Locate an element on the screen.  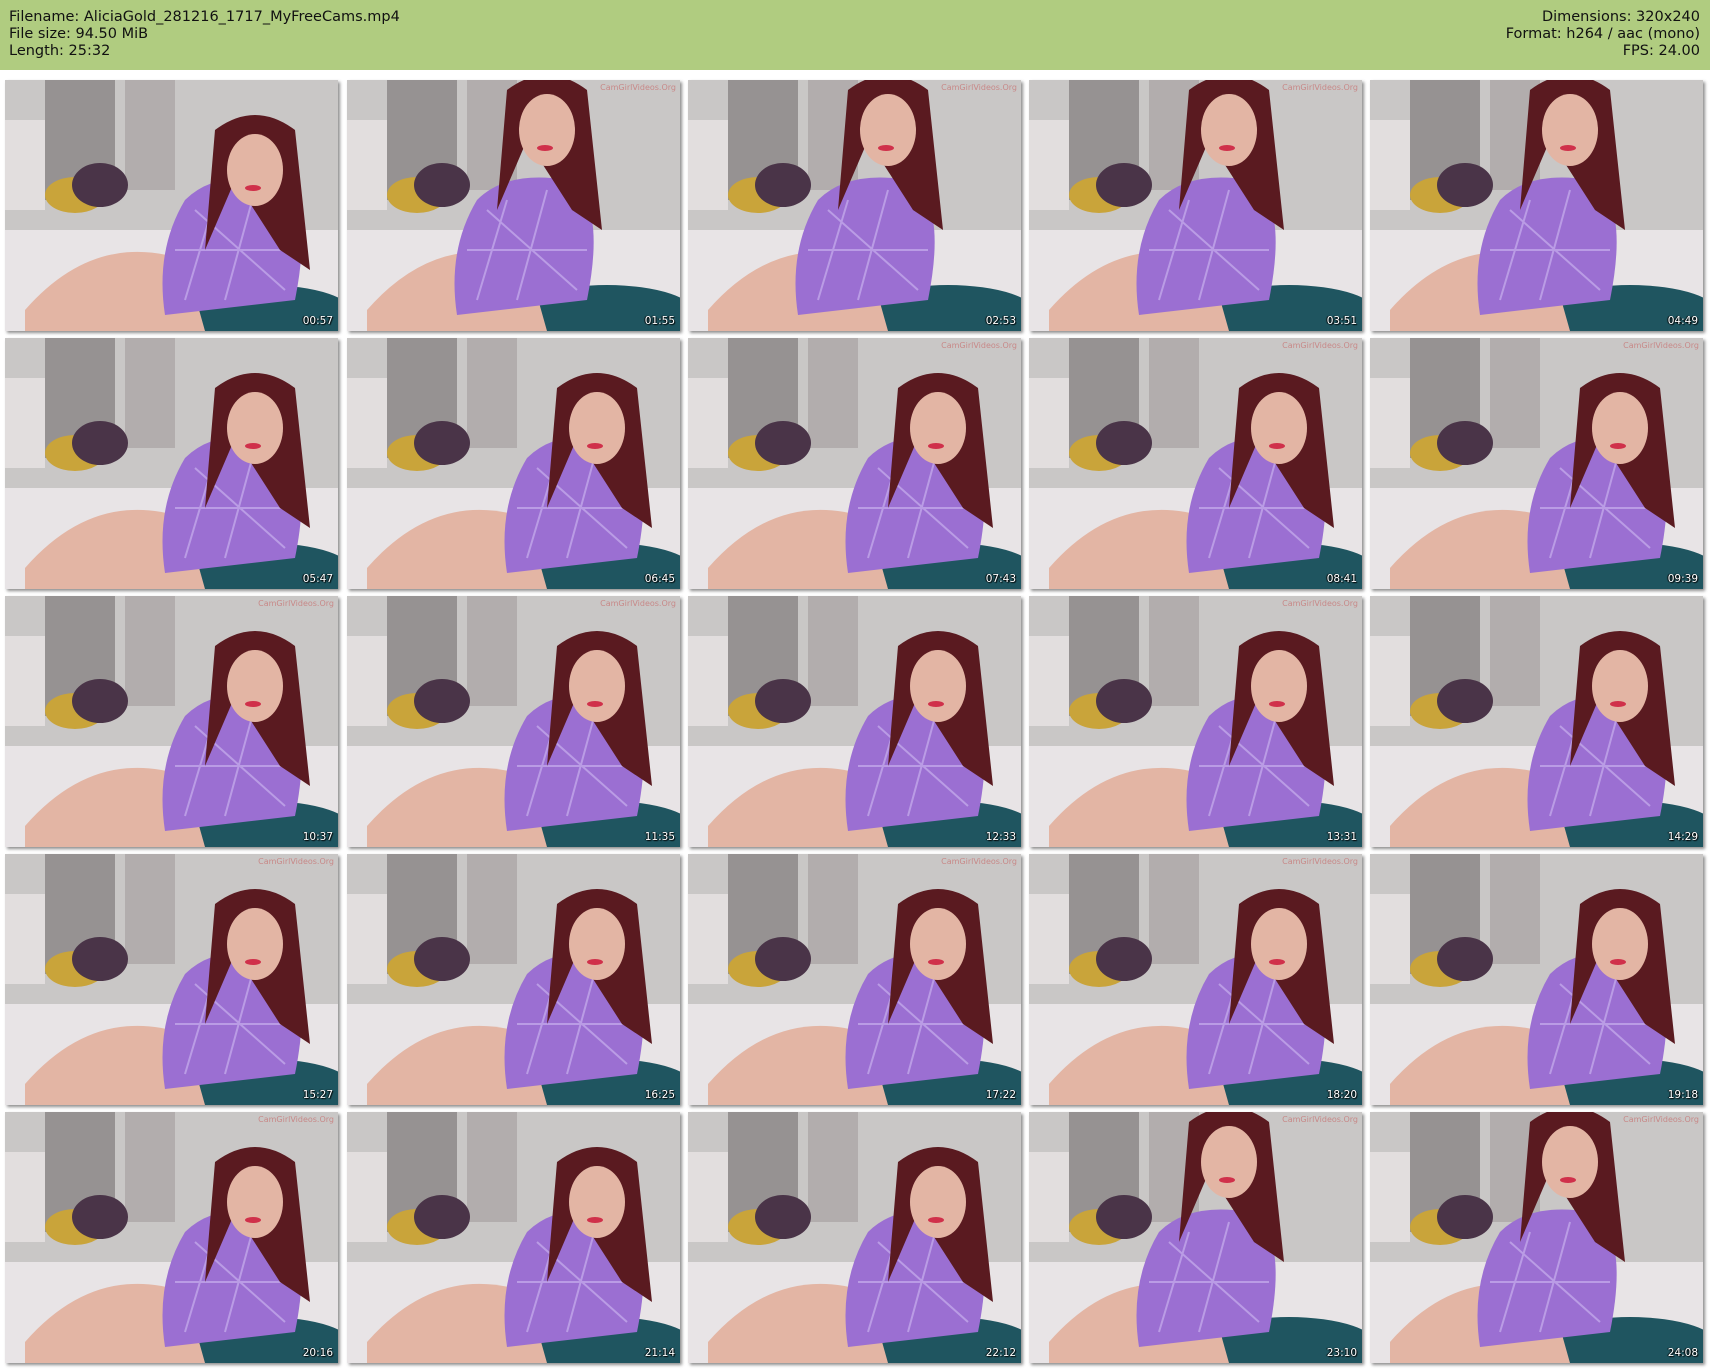
thumbnail-frame: CamGirlVideos.Org 24:08 is located at coordinates (1536, 1237).